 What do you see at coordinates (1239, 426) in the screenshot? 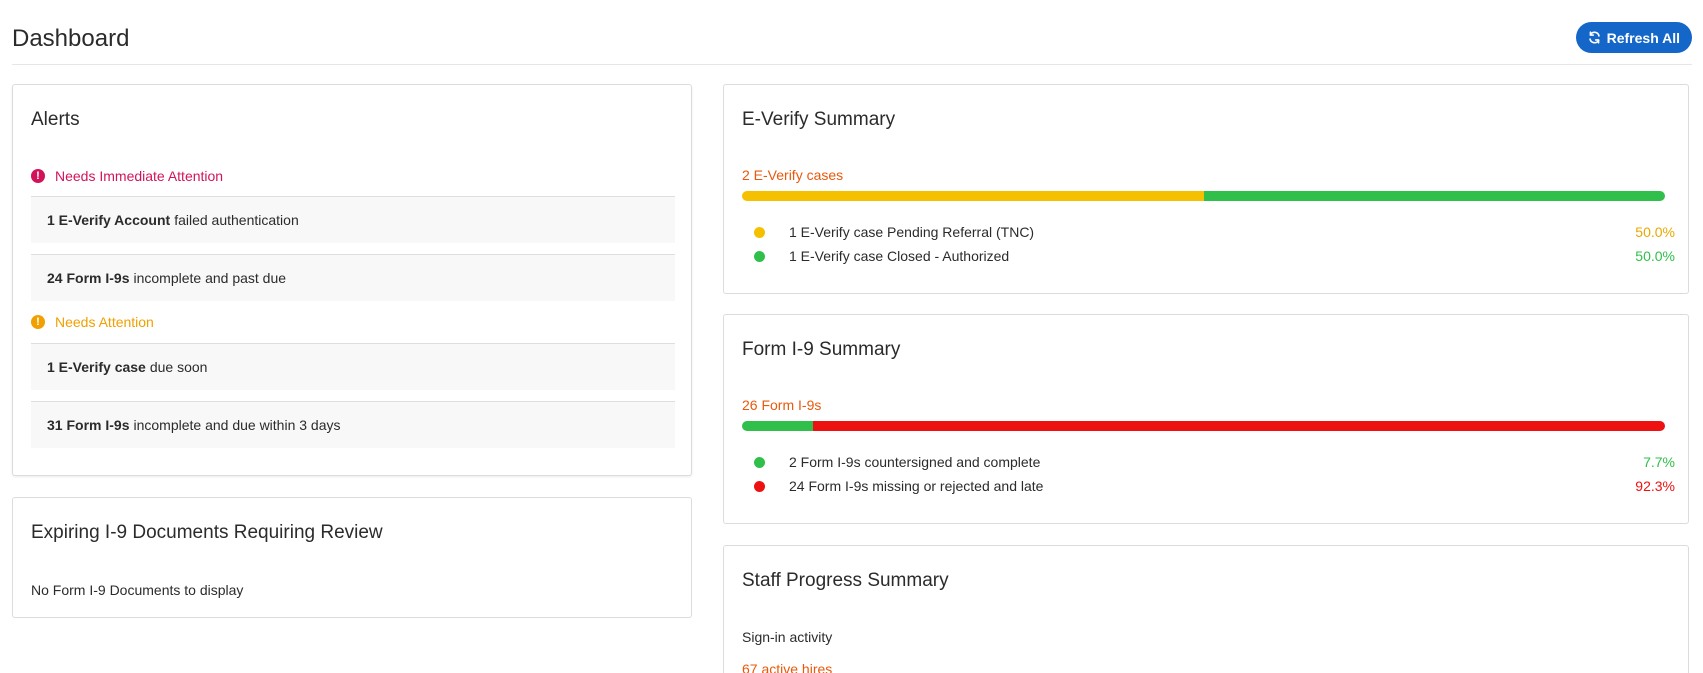
I see `form-i9-bar-segment-late` at bounding box center [1239, 426].